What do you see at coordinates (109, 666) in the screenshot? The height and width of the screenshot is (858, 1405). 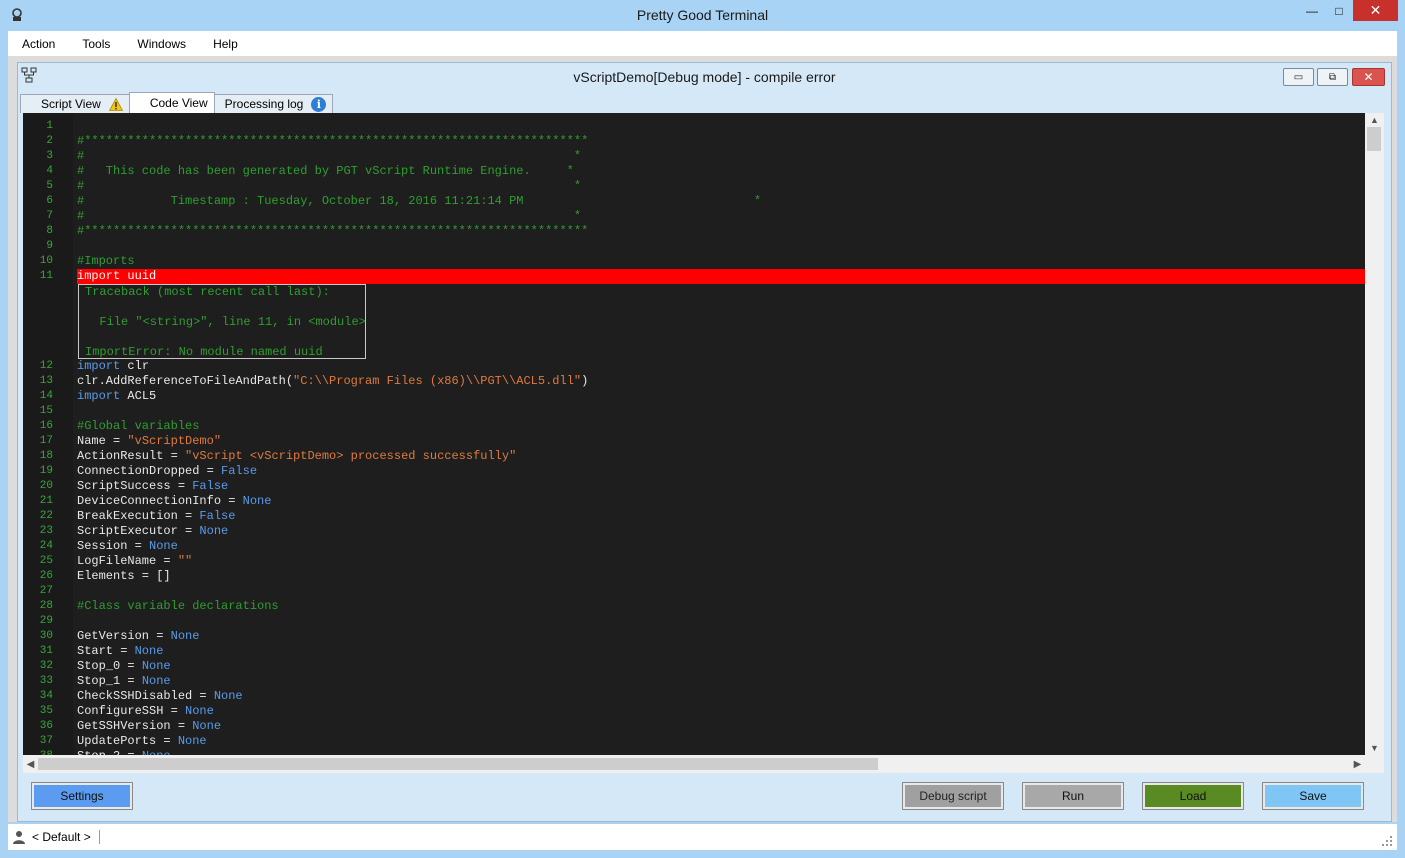 I see `code-token: Stop_0 =` at bounding box center [109, 666].